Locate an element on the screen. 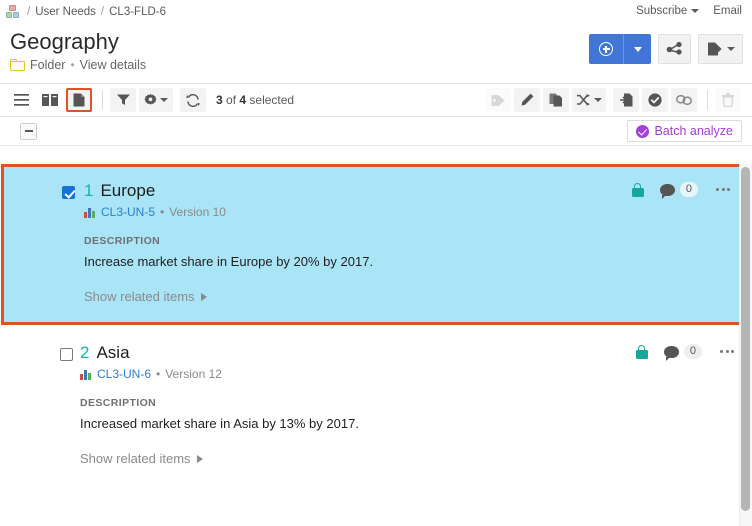 The image size is (752, 526). item-version: Version 10 is located at coordinates (197, 212).